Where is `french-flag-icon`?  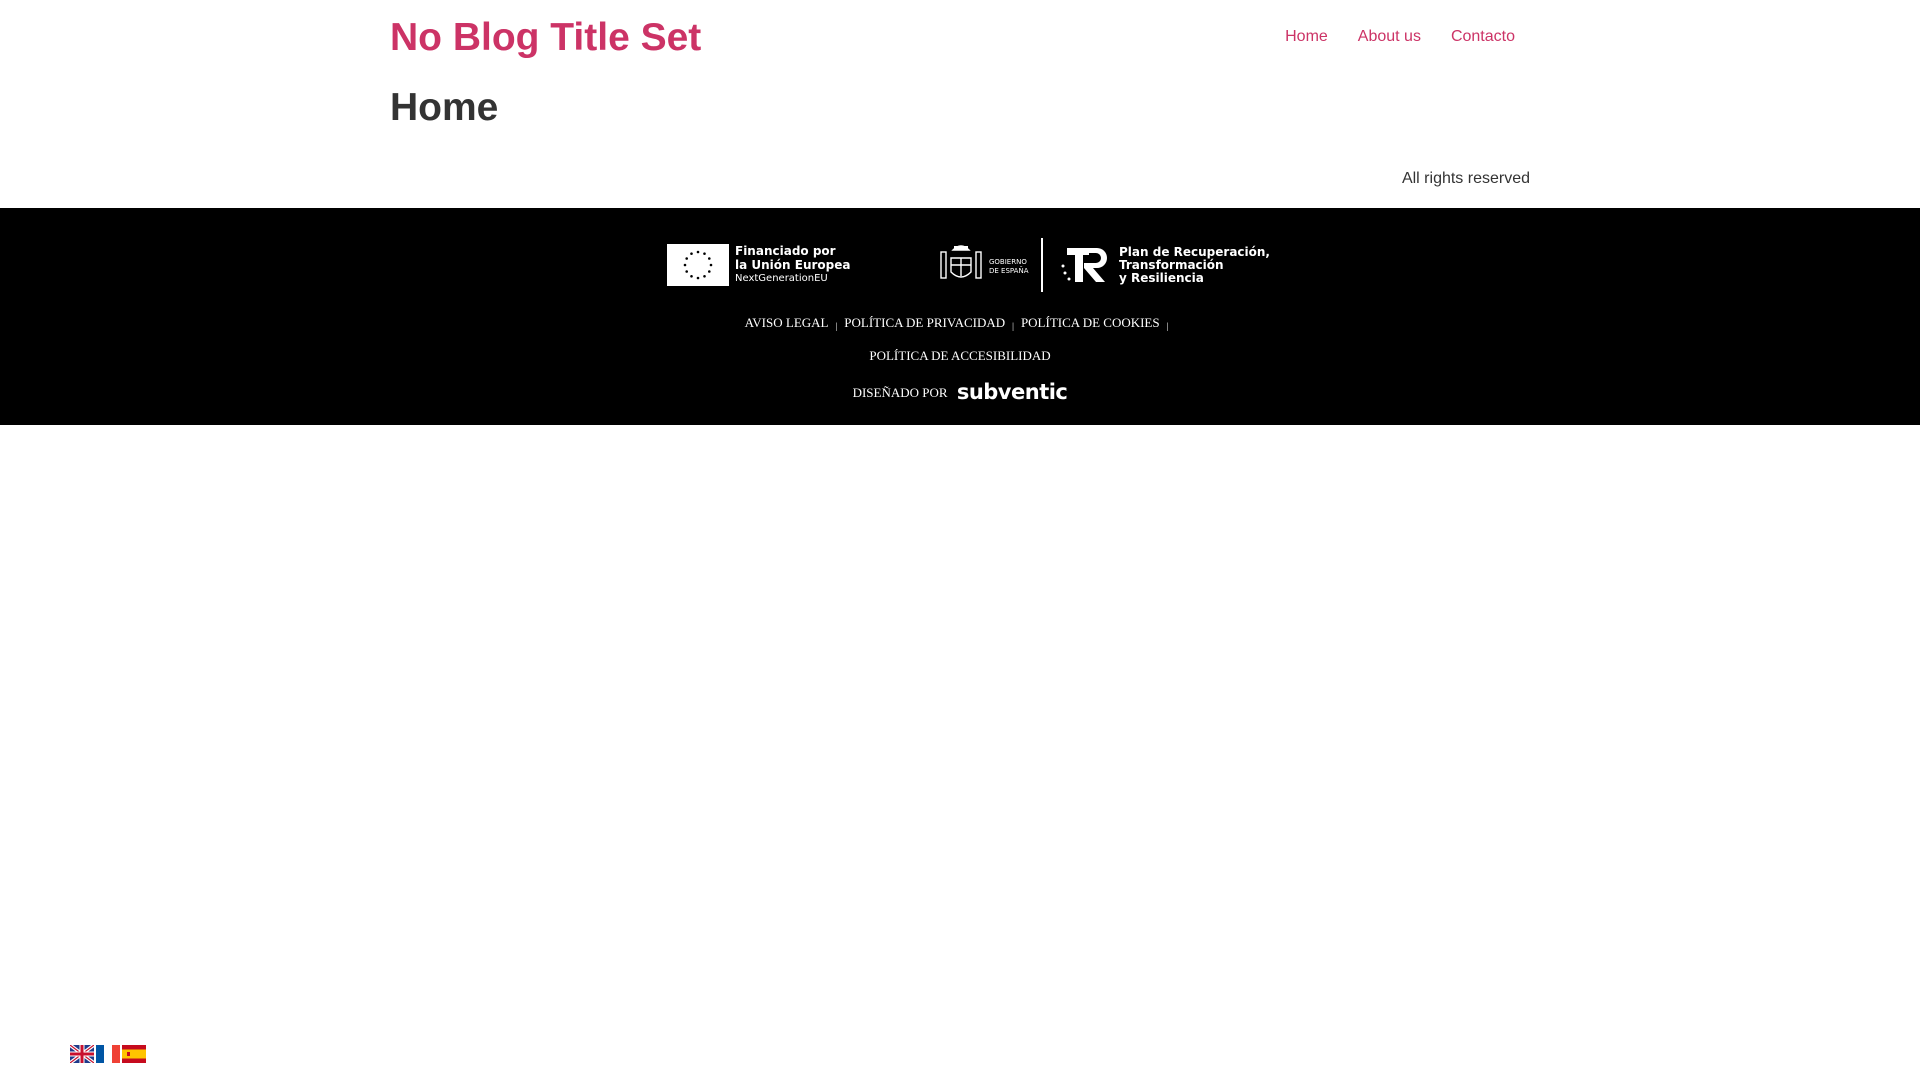 french-flag-icon is located at coordinates (108, 1054).